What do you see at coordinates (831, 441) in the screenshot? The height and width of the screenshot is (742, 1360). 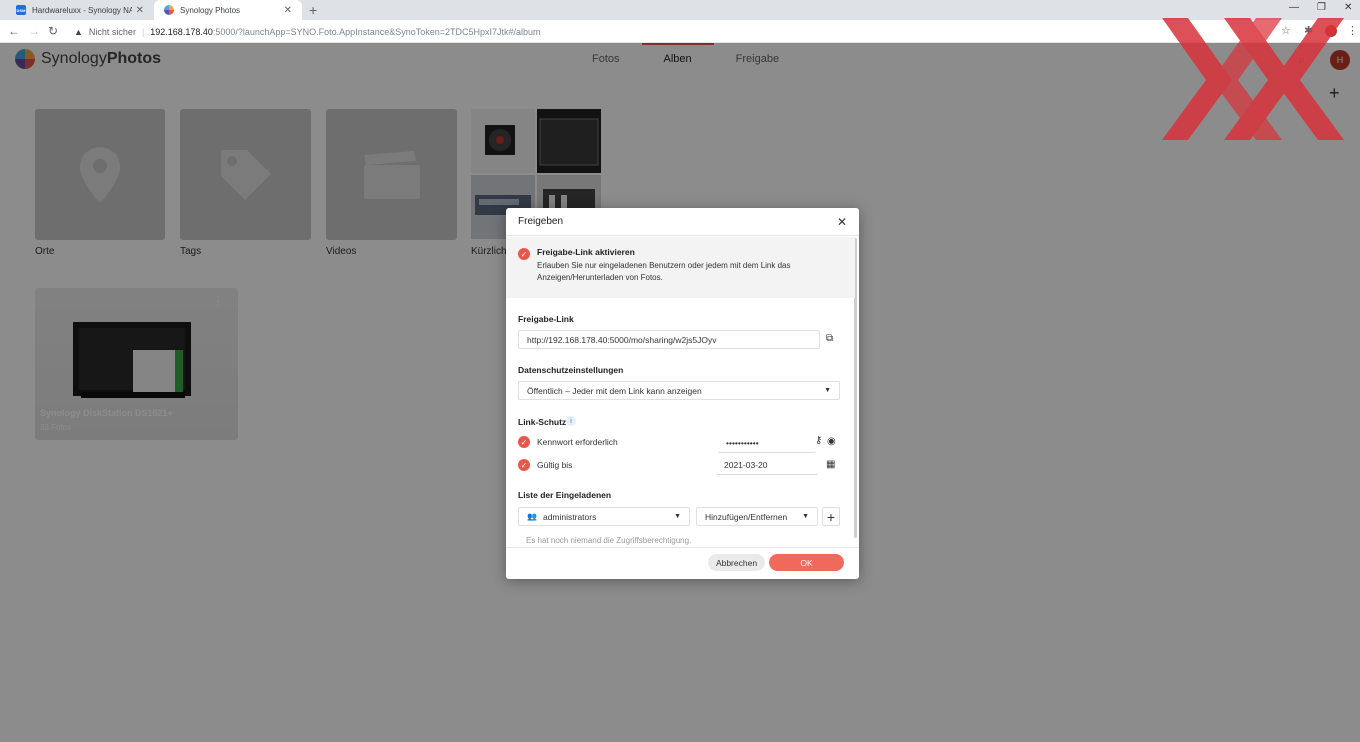 I see `eye-icon: ◉` at bounding box center [831, 441].